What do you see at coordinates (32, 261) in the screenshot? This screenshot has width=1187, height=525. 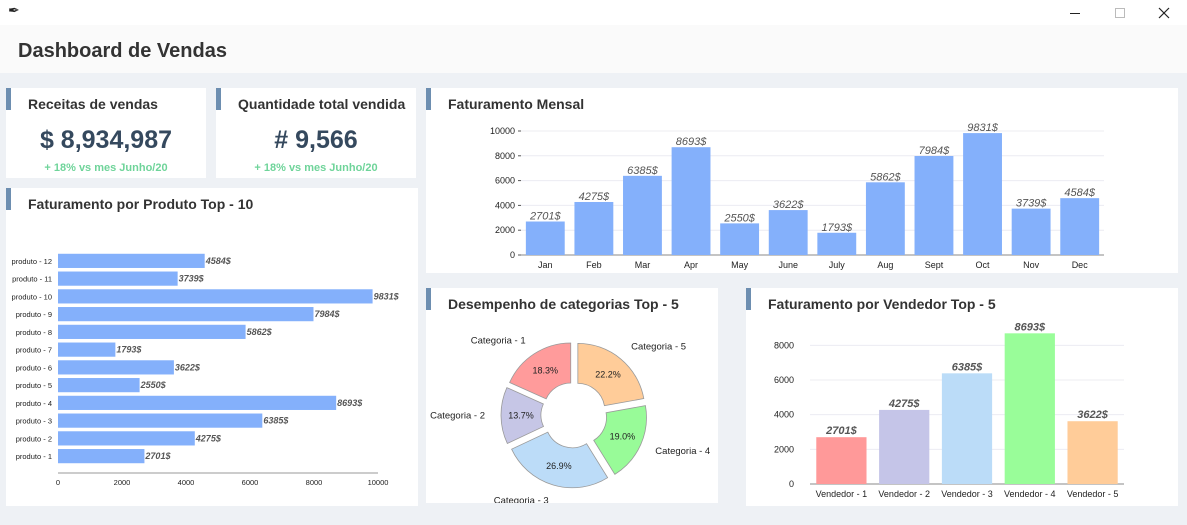 I see `y-tick-label: produto - 12` at bounding box center [32, 261].